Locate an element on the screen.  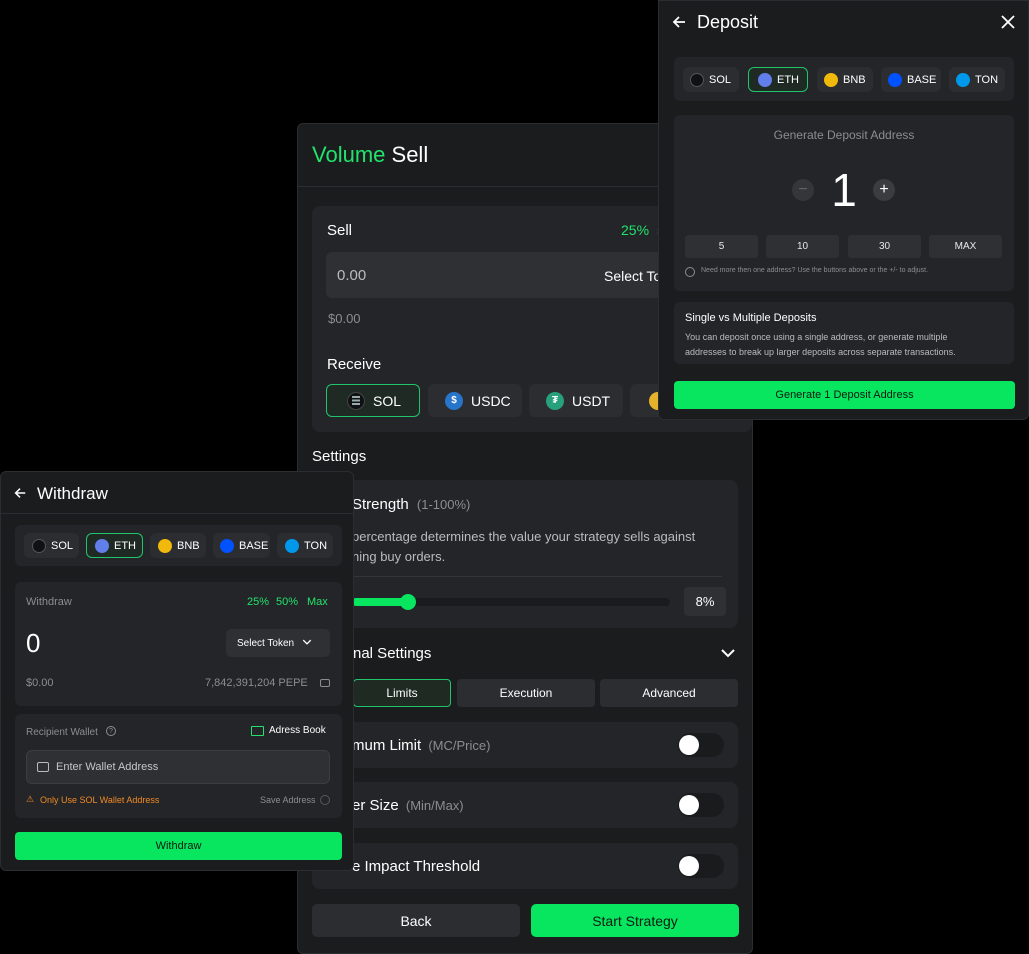
chain-label: SOL is located at coordinates (62, 545).